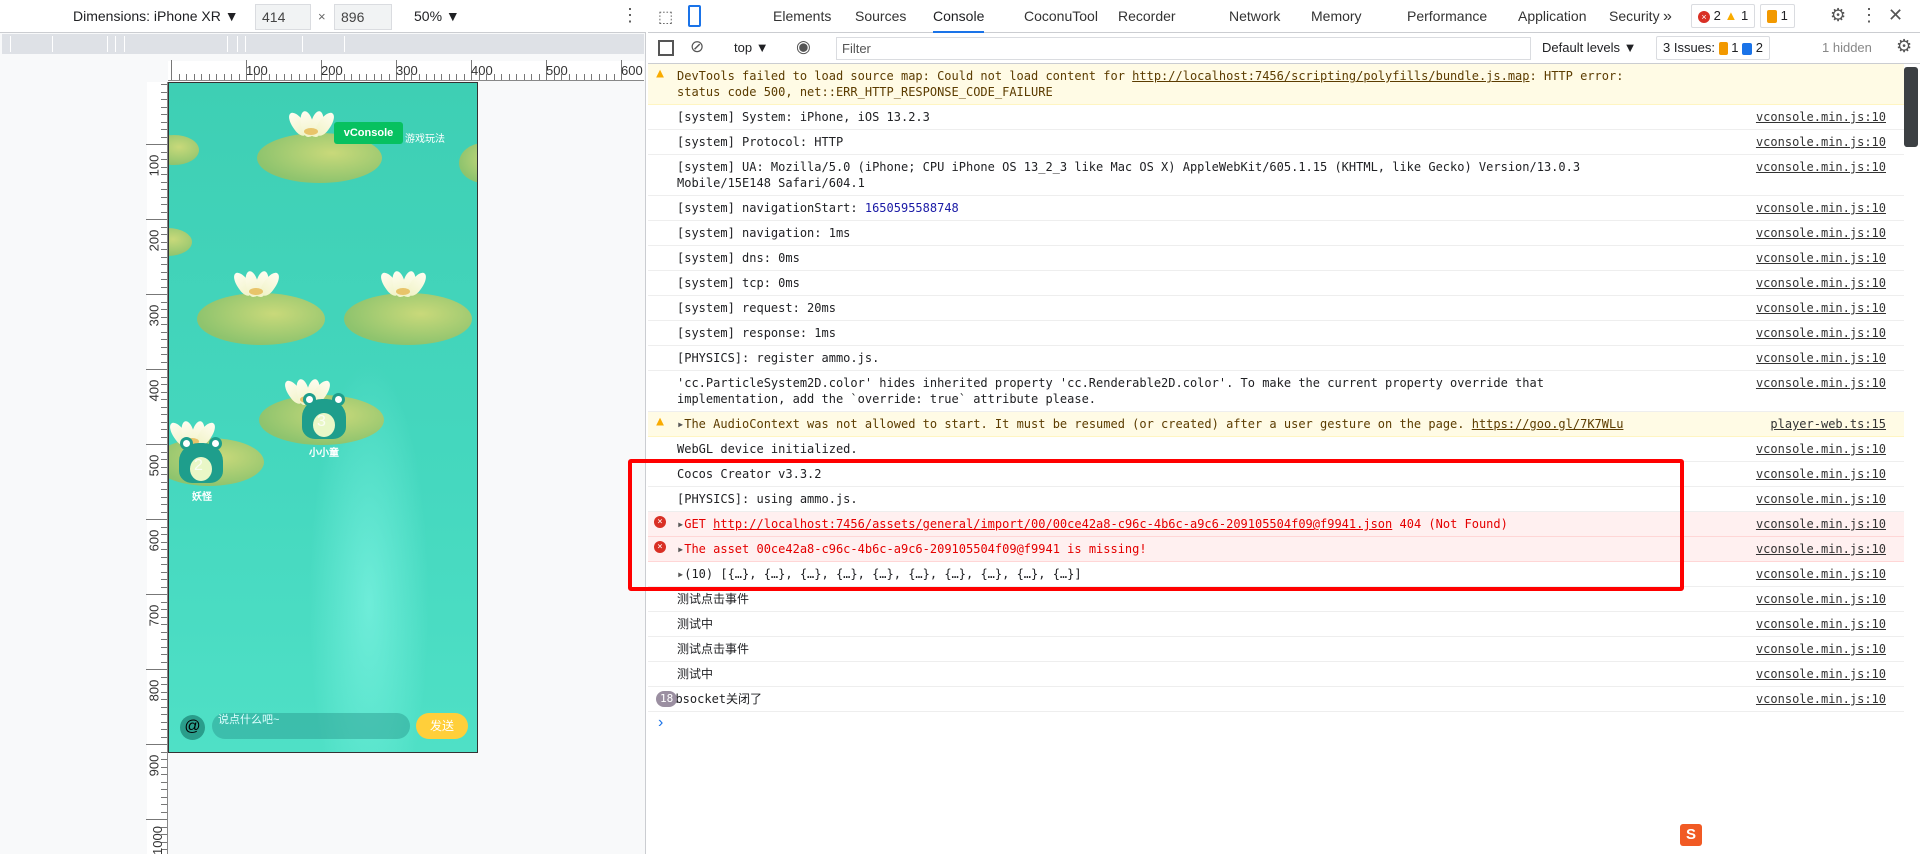  What do you see at coordinates (1838, 15) in the screenshot?
I see `settings-gear-icon: ⚙` at bounding box center [1838, 15].